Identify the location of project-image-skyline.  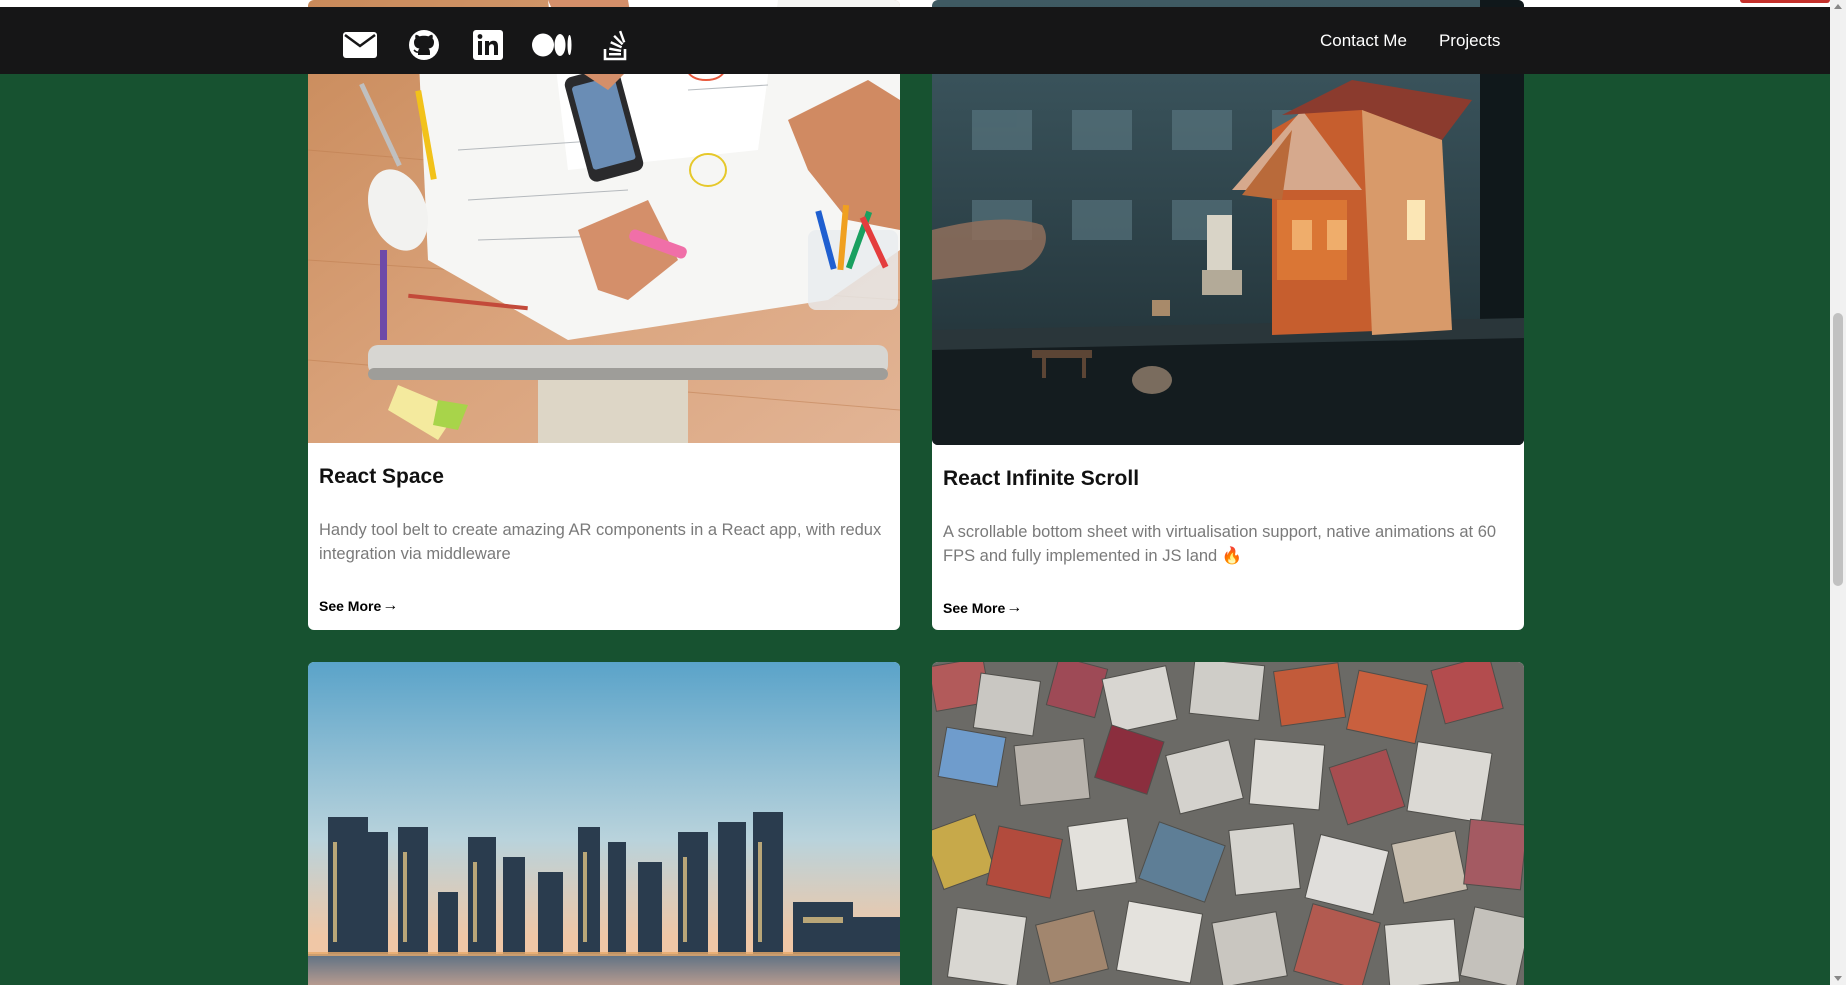
(604, 823).